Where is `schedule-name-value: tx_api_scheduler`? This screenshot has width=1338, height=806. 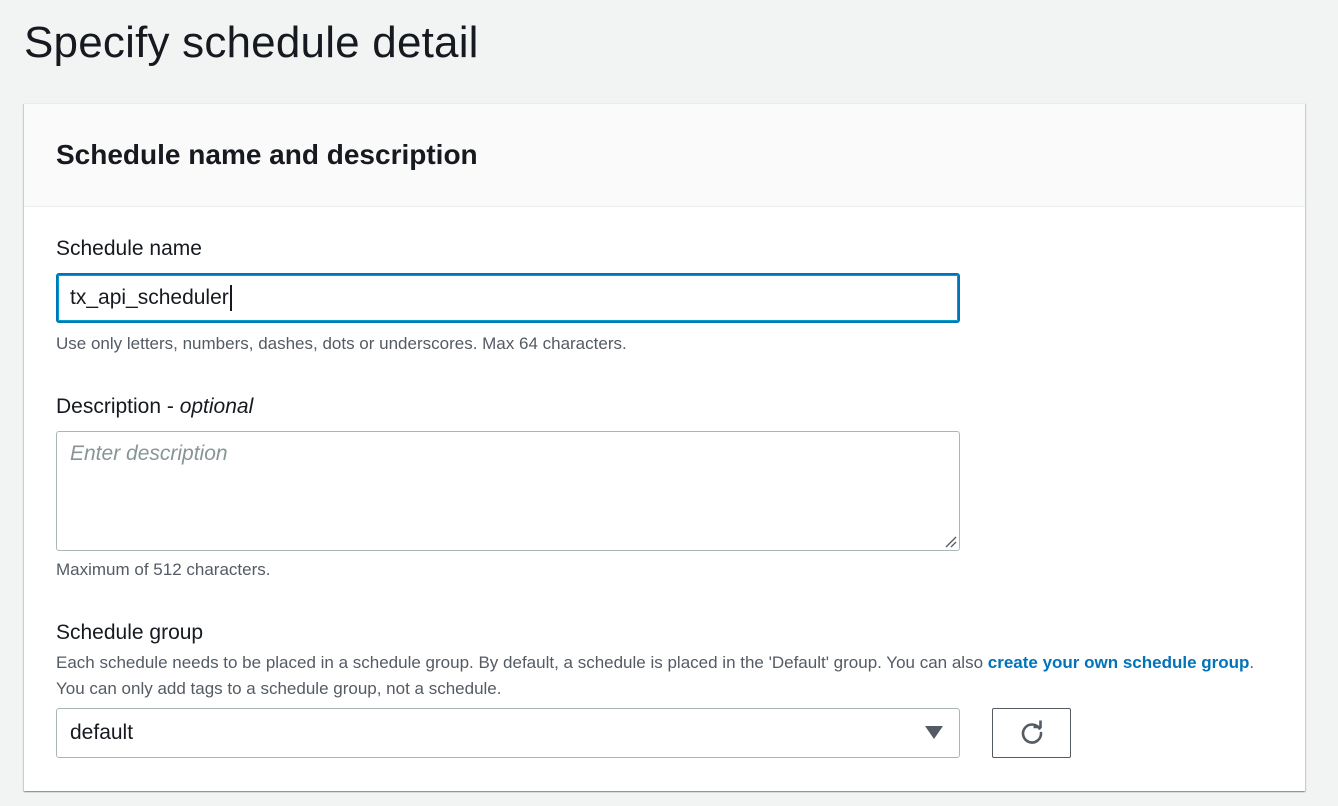 schedule-name-value: tx_api_scheduler is located at coordinates (149, 297).